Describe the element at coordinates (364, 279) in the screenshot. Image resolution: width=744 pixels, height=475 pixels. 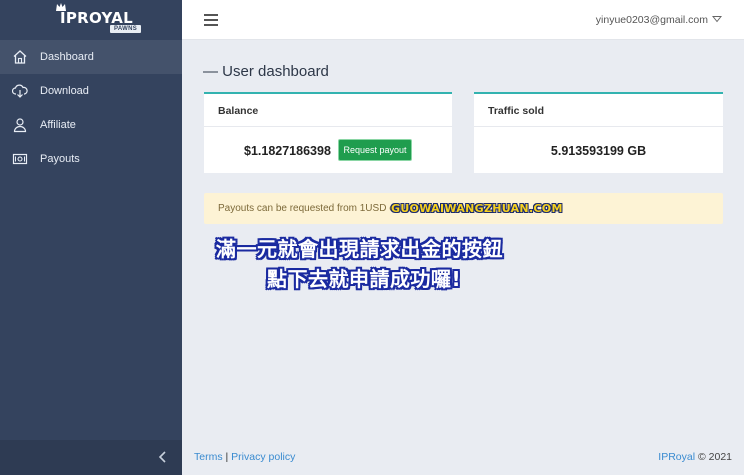
I see `caption-line-2: 點下去就申請成功囉!` at that location.